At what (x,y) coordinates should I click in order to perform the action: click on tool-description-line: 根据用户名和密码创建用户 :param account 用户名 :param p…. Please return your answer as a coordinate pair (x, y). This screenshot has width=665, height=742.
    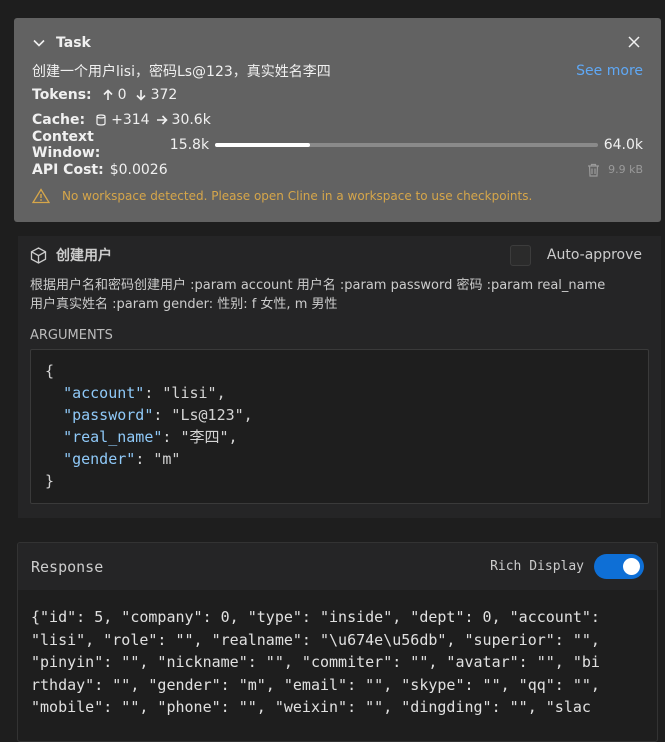
    Looking at the image, I should click on (318, 285).